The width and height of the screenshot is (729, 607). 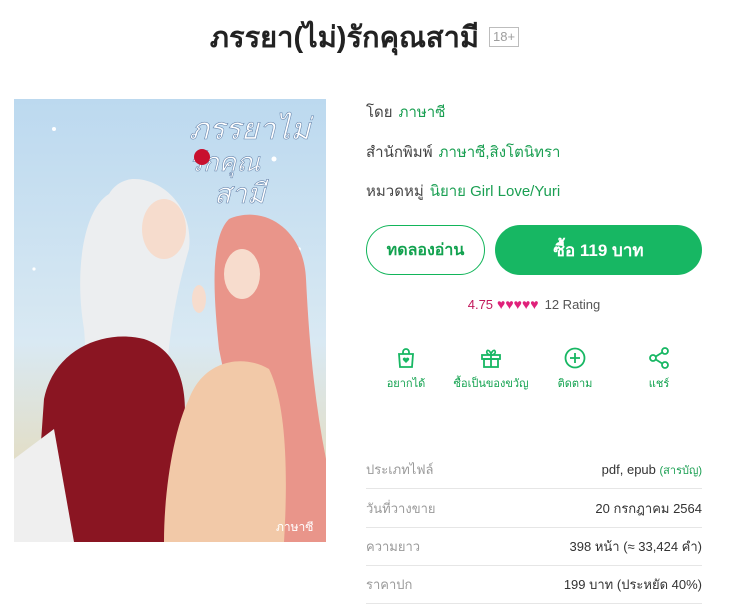 What do you see at coordinates (241, 193) in the screenshot?
I see `cover-title-line3: สามี` at bounding box center [241, 193].